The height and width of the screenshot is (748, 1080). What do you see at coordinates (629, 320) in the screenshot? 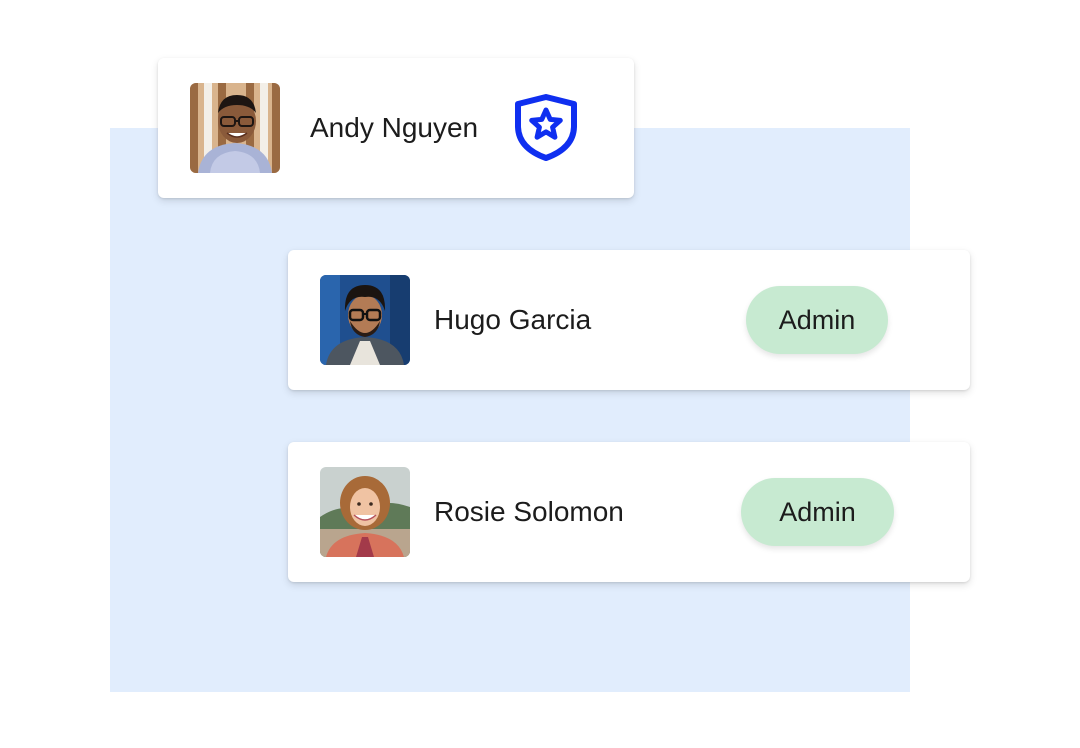
I see `user-card-hugo-garcia: Hugo Garcia Admin` at bounding box center [629, 320].